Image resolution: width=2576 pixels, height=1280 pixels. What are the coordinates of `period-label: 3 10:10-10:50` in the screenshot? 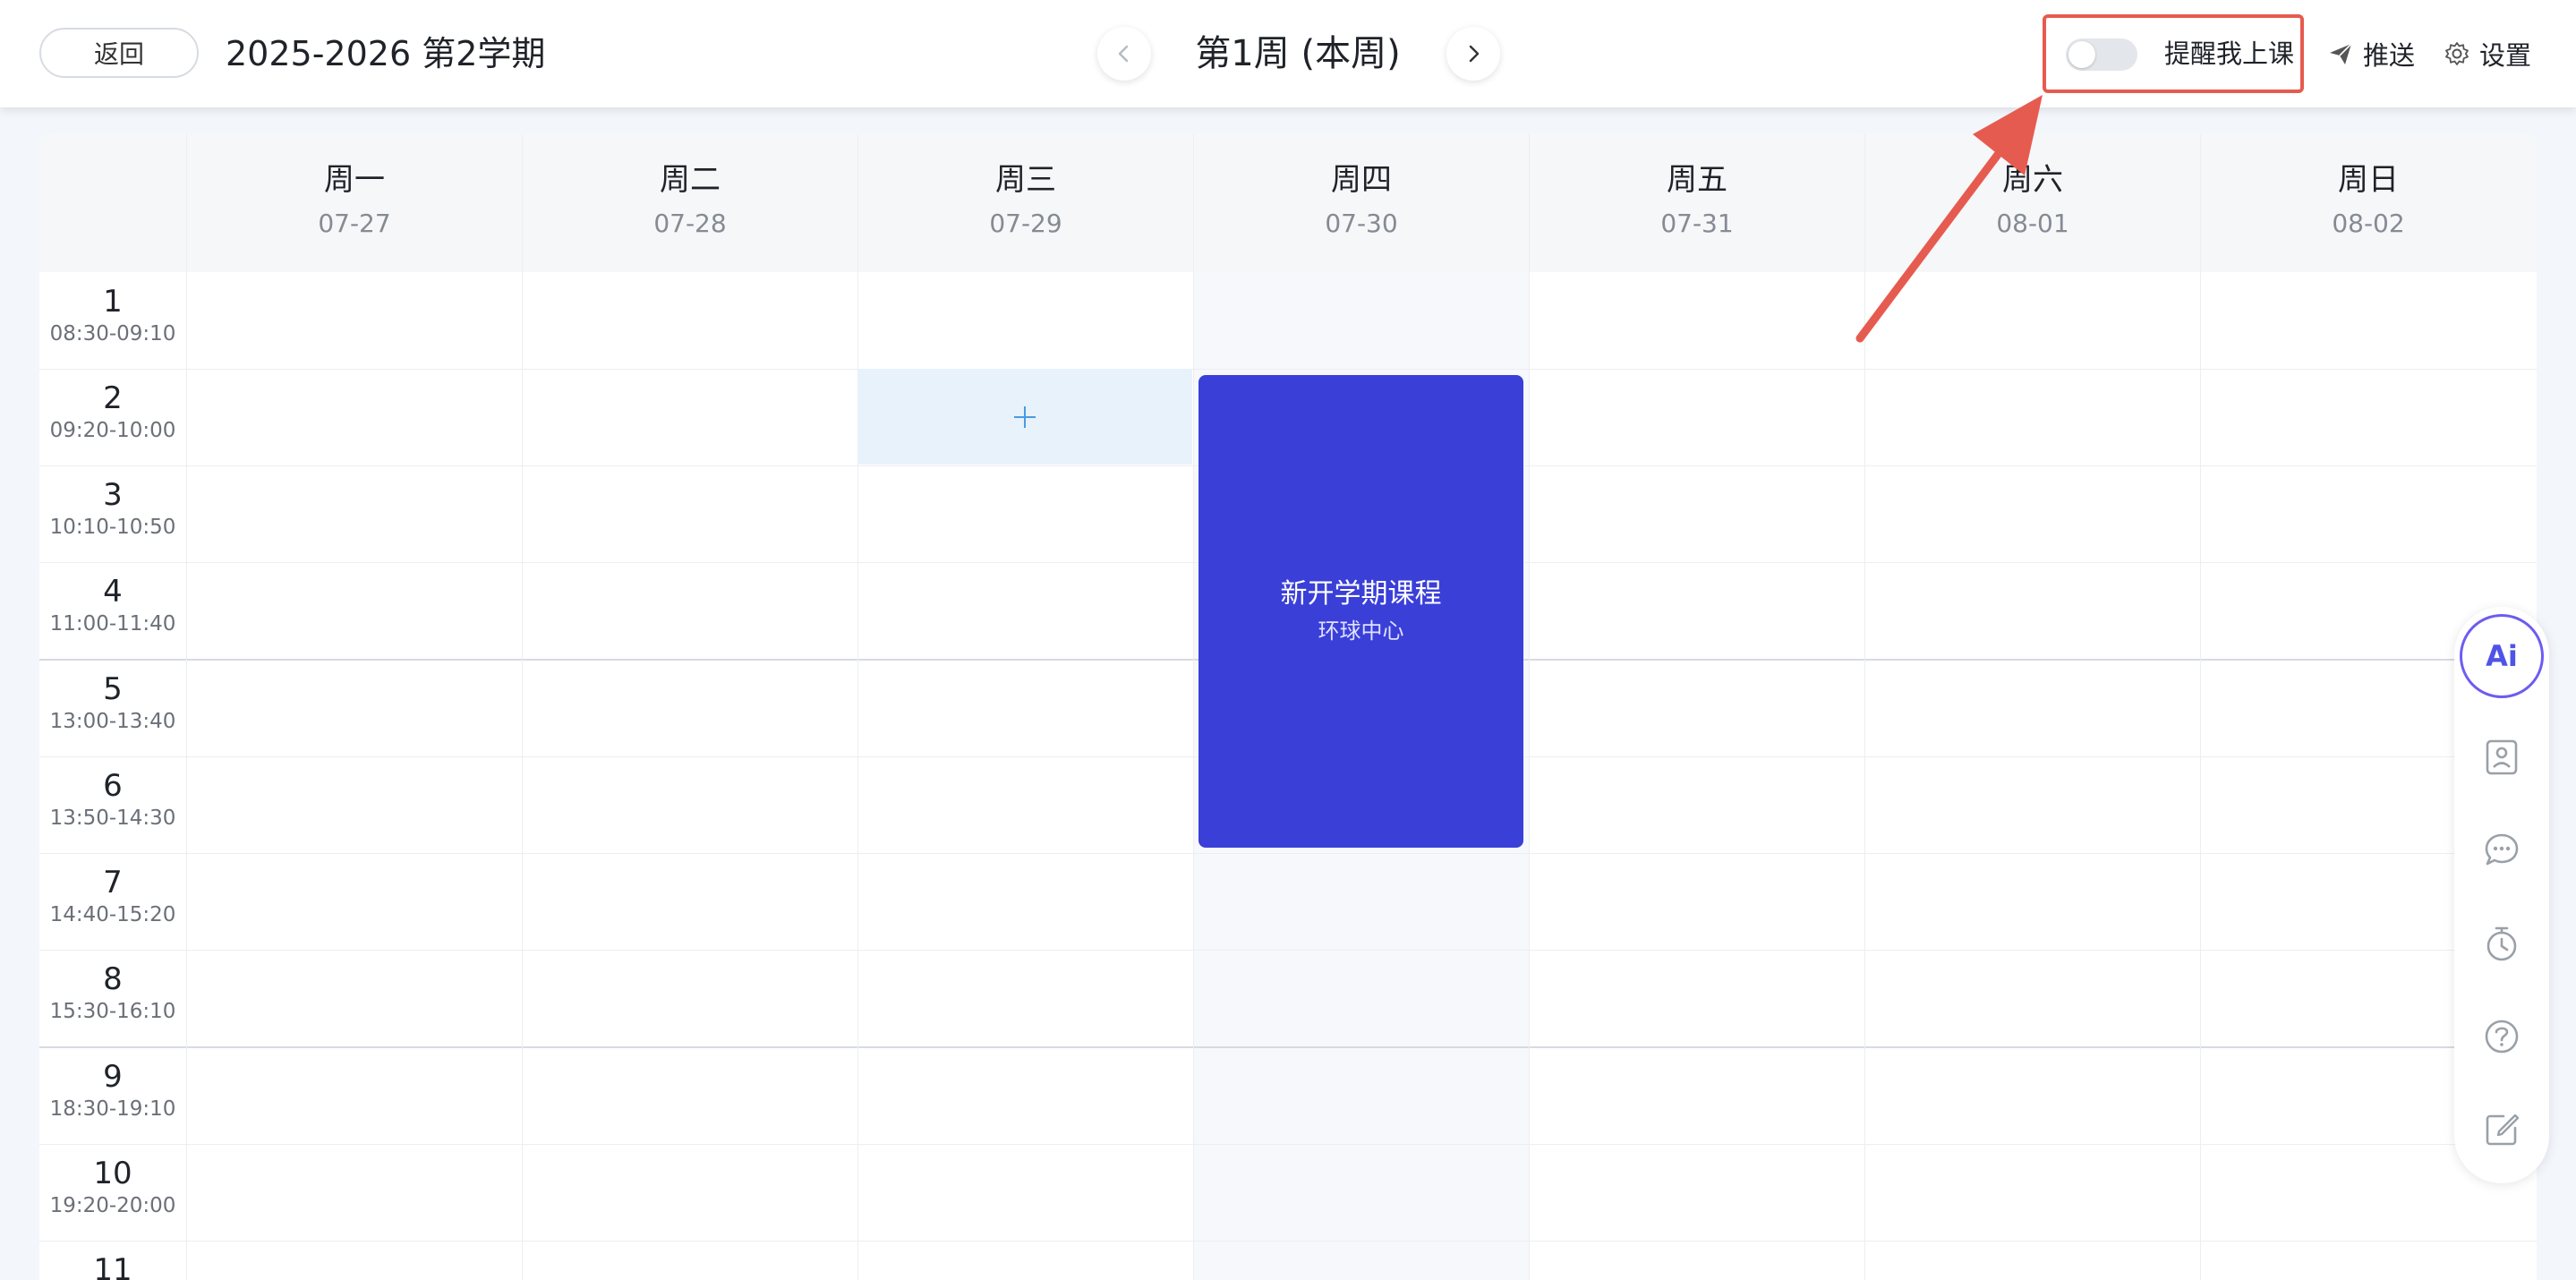 It's located at (112, 513).